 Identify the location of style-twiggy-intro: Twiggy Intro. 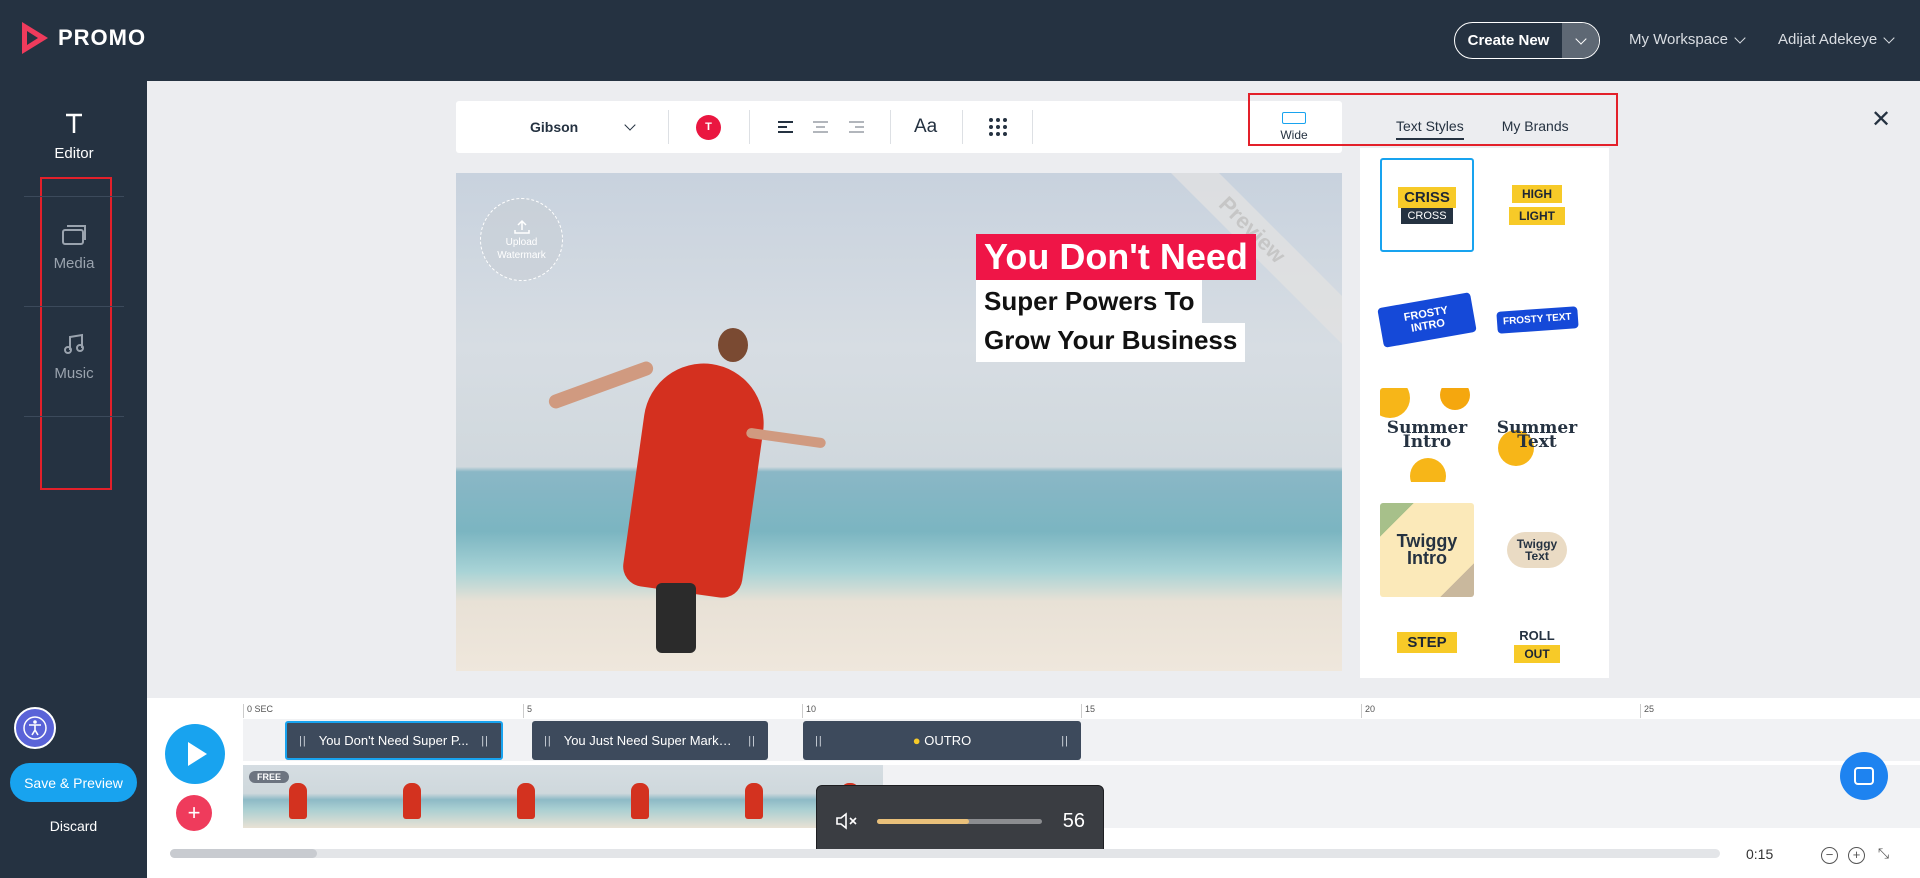
(1427, 550).